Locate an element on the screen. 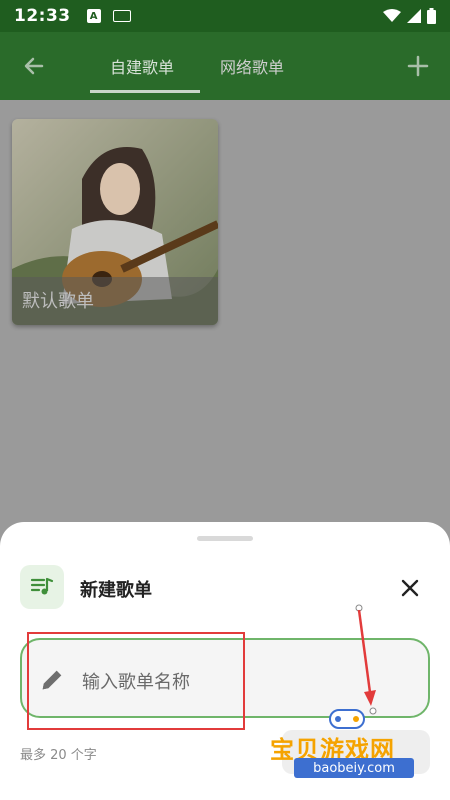 This screenshot has width=450, height=800. status-notification-badge: A is located at coordinates (93, 16).